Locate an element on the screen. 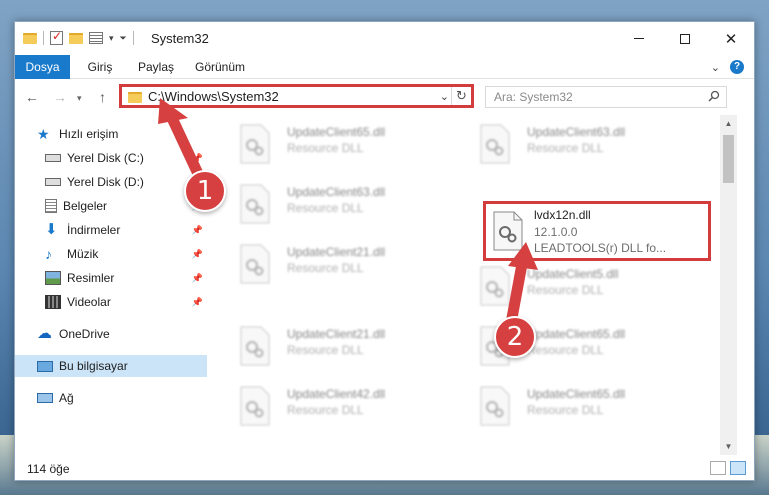  cloud-icon: ☁ is located at coordinates (44, 333).